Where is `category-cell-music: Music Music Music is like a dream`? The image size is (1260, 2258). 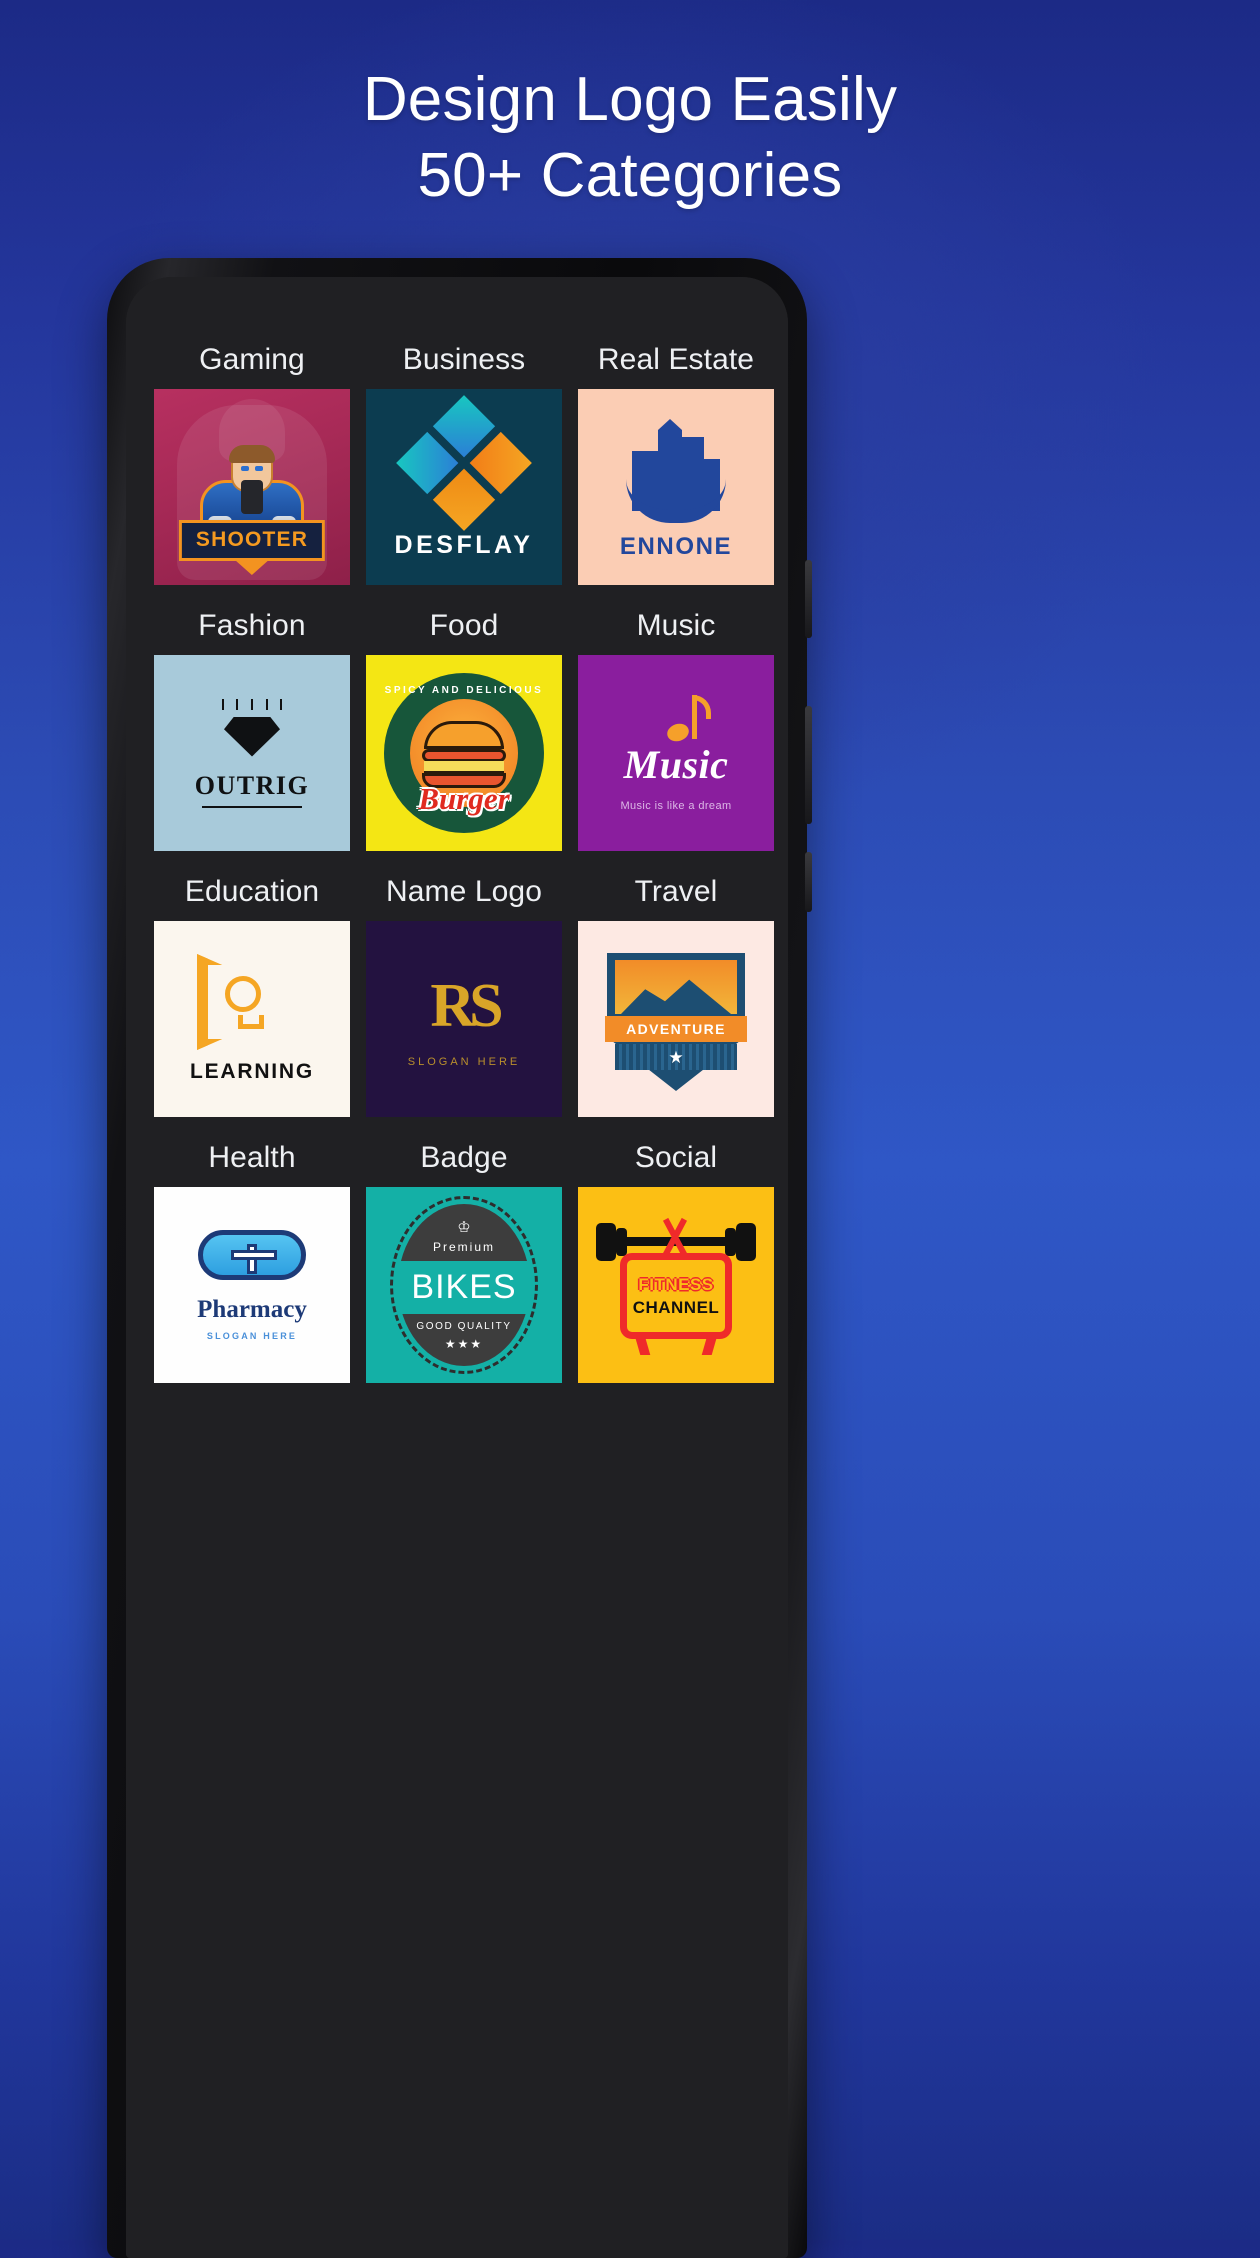
category-cell-music: Music Music Music is like a dream is located at coordinates (676, 718).